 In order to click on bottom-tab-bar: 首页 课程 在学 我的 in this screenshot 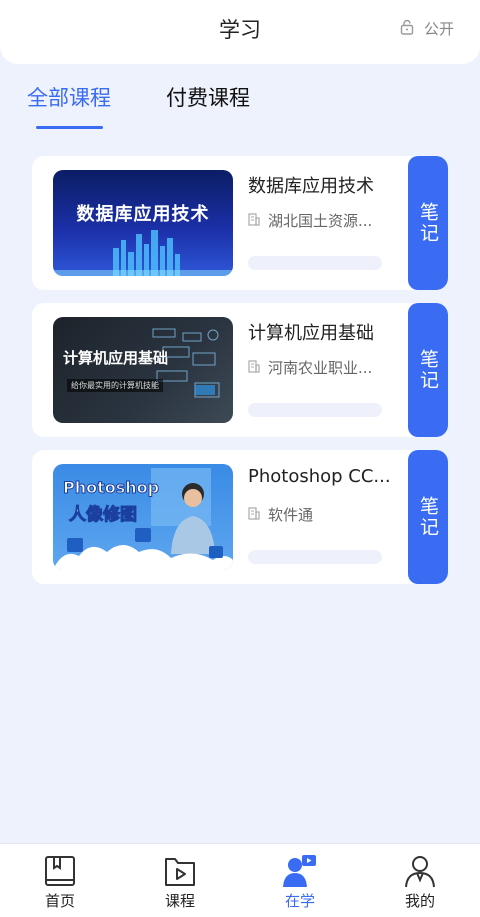, I will do `click(240, 880)`.